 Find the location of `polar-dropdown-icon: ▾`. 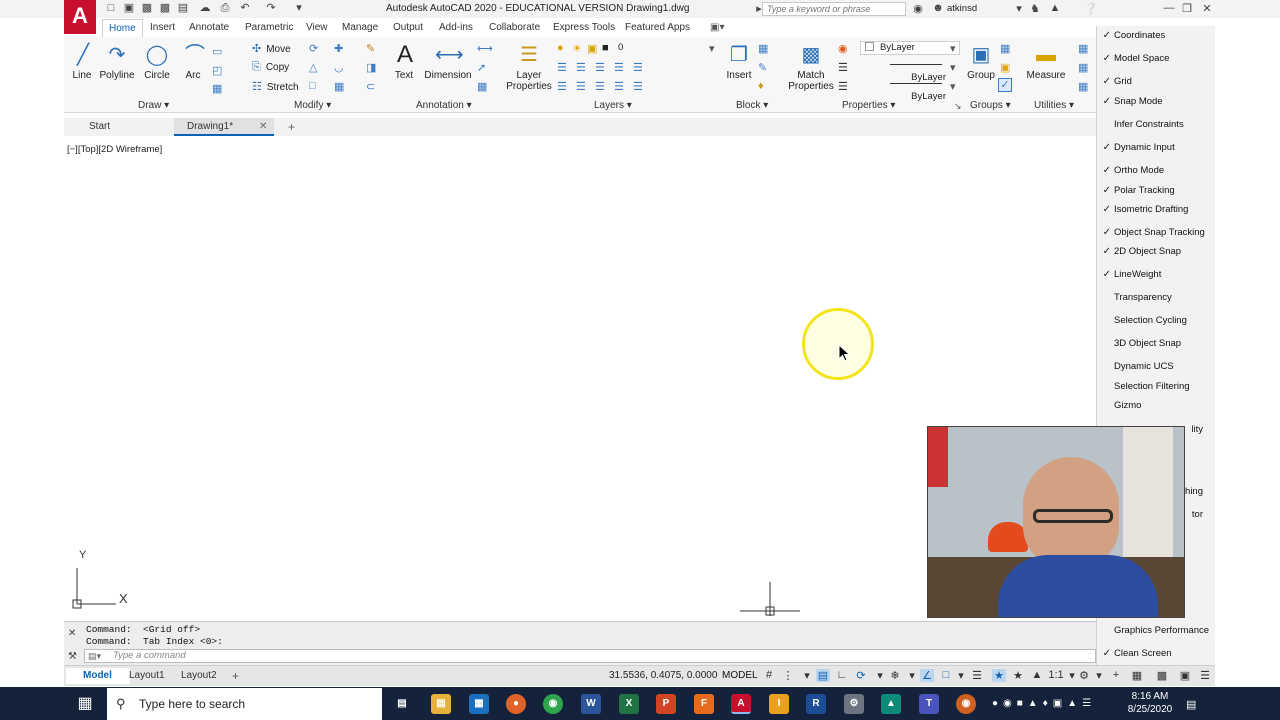

polar-dropdown-icon: ▾ is located at coordinates (880, 675).